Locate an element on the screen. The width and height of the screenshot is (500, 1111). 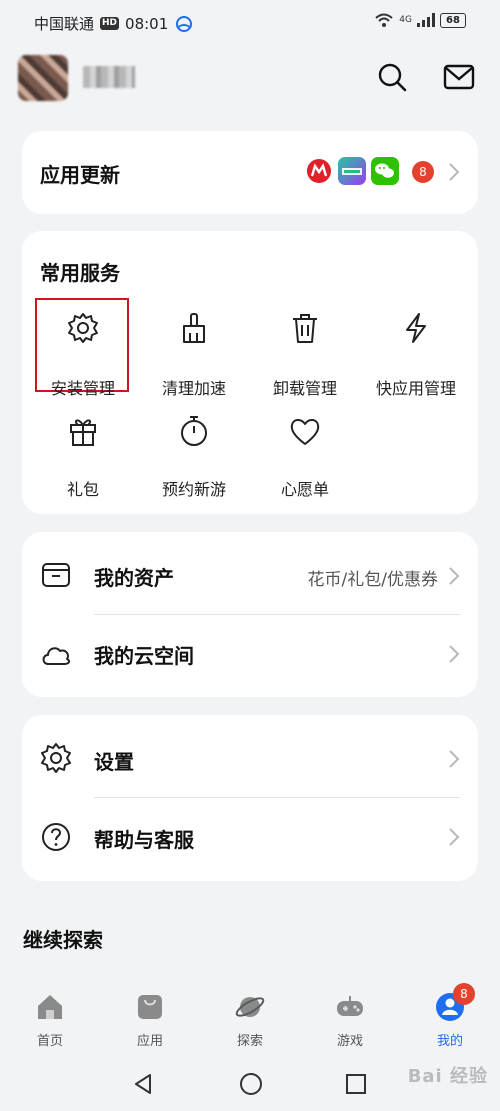
box-icon is located at coordinates (56, 575).